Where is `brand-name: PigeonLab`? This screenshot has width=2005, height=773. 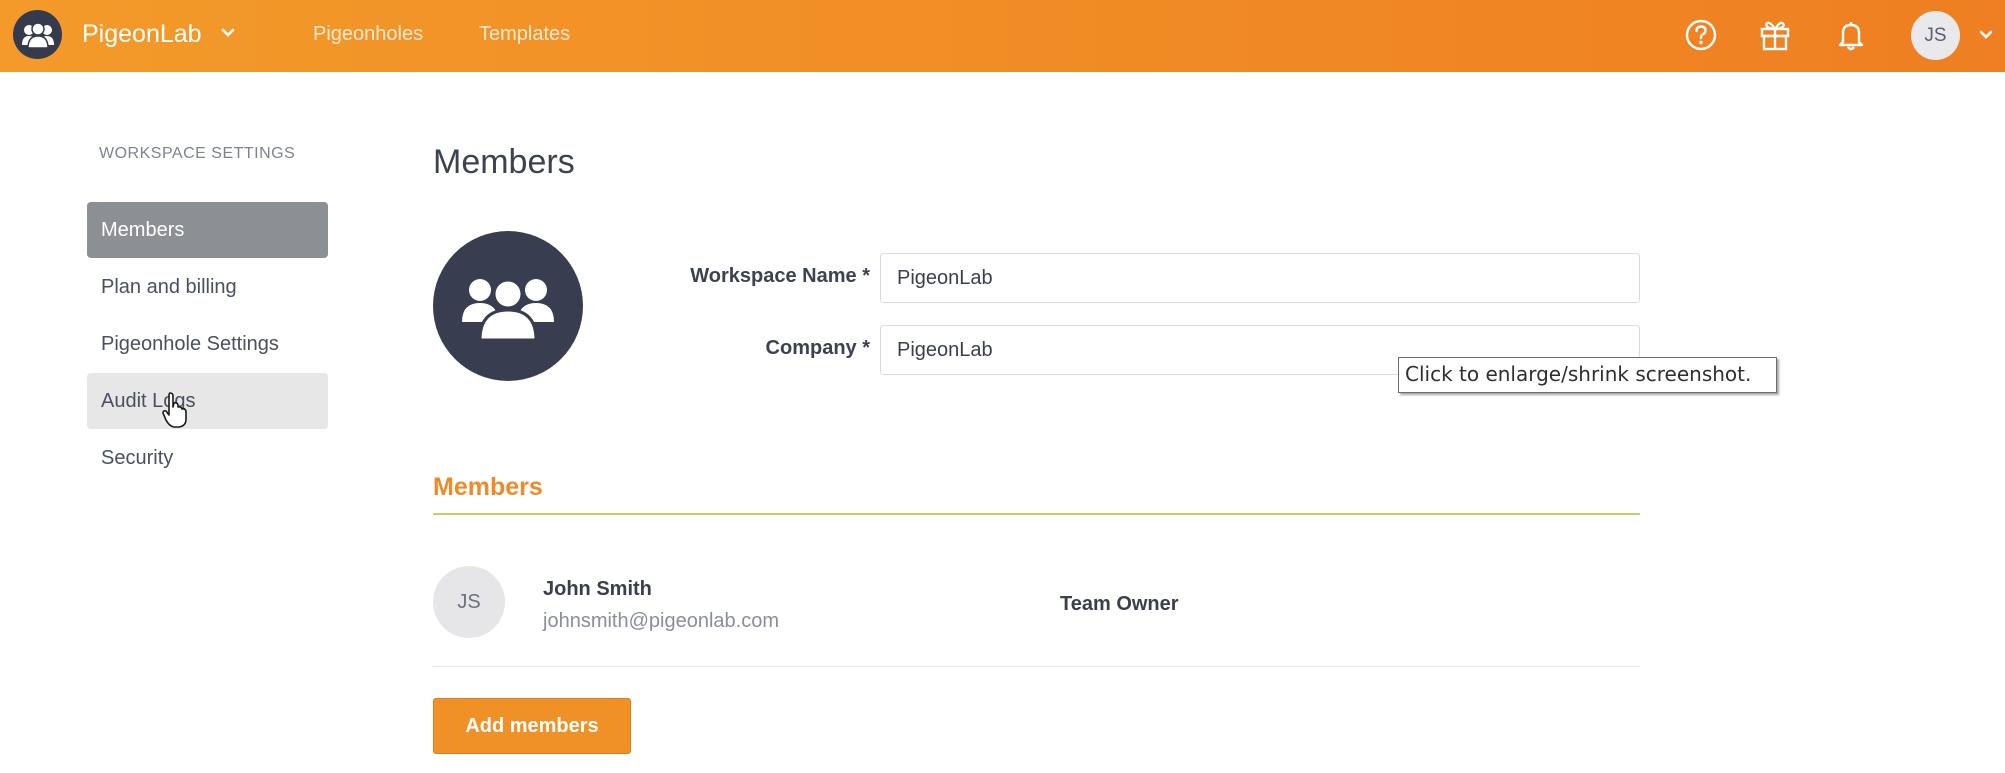
brand-name: PigeonLab is located at coordinates (142, 34).